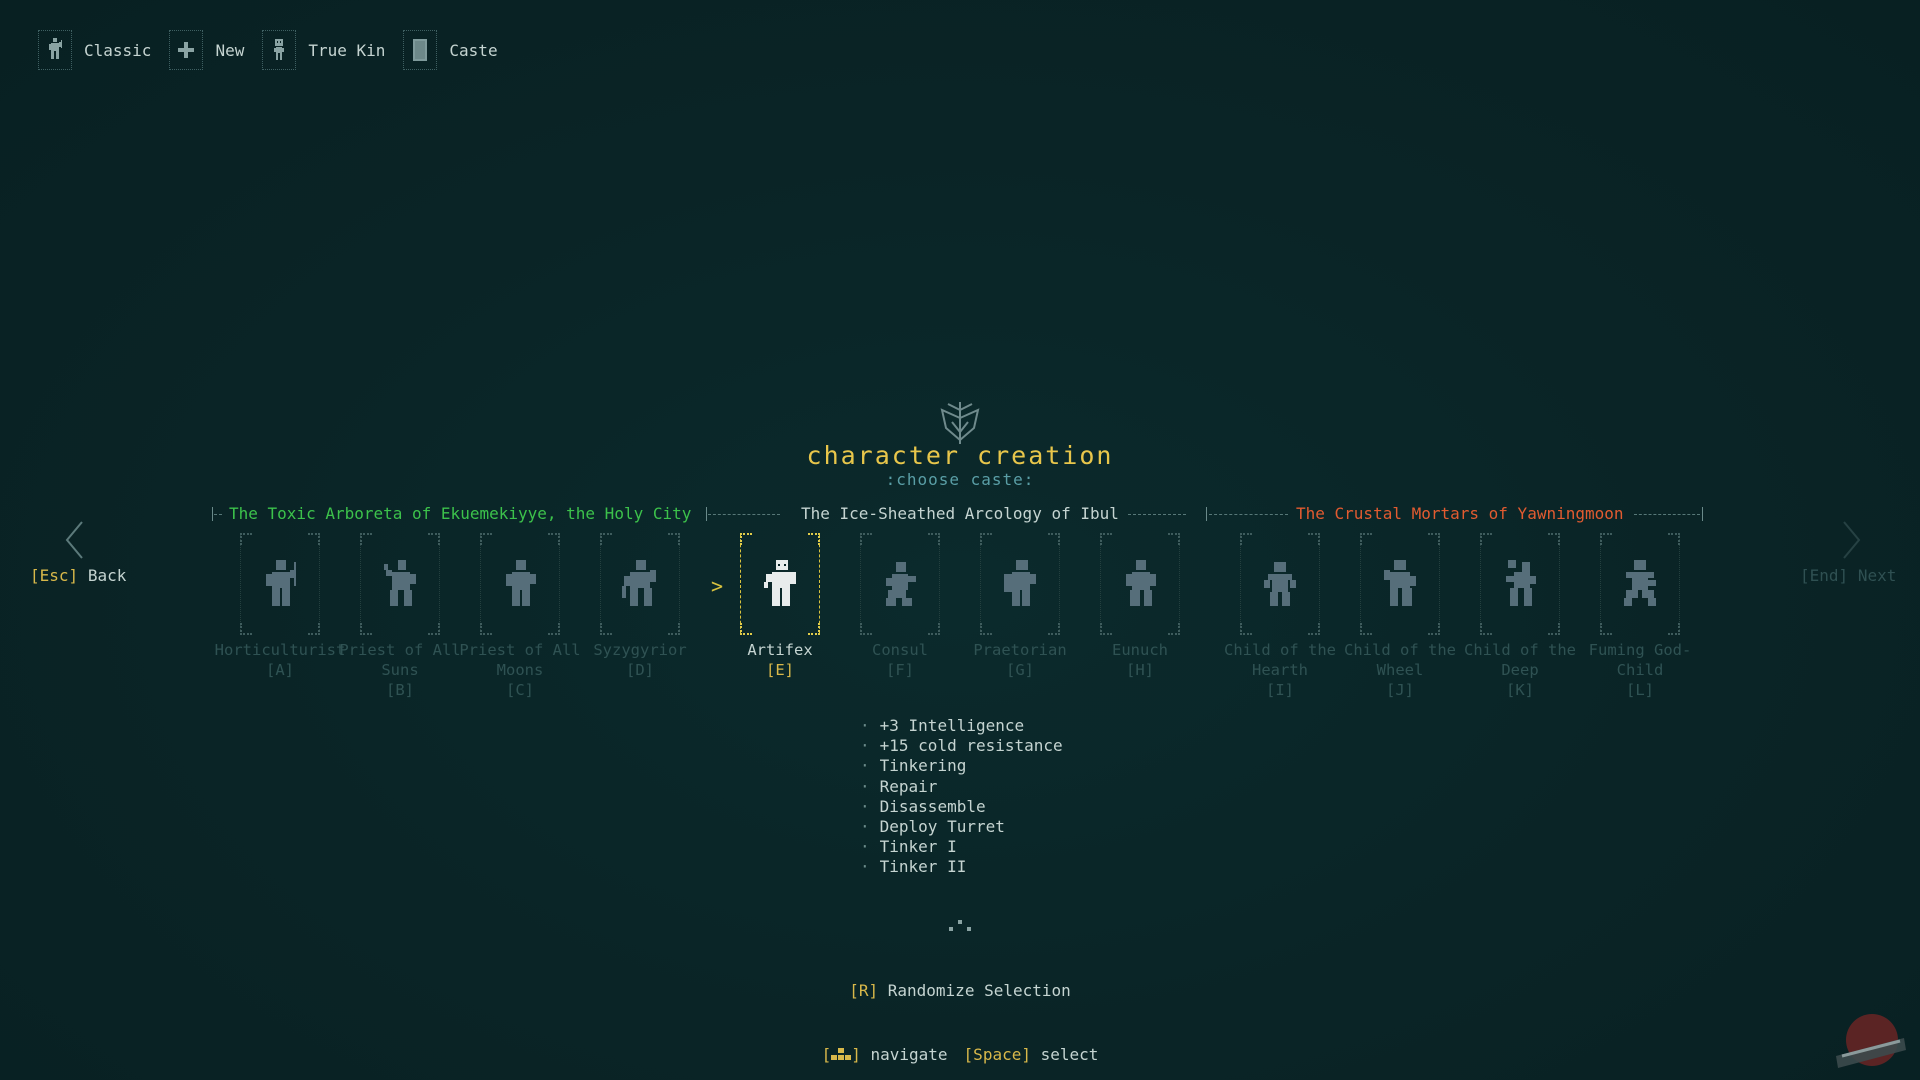 This screenshot has width=1920, height=1080. Describe the element at coordinates (913, 867) in the screenshot. I see `bonus-item: · Tinker II` at that location.